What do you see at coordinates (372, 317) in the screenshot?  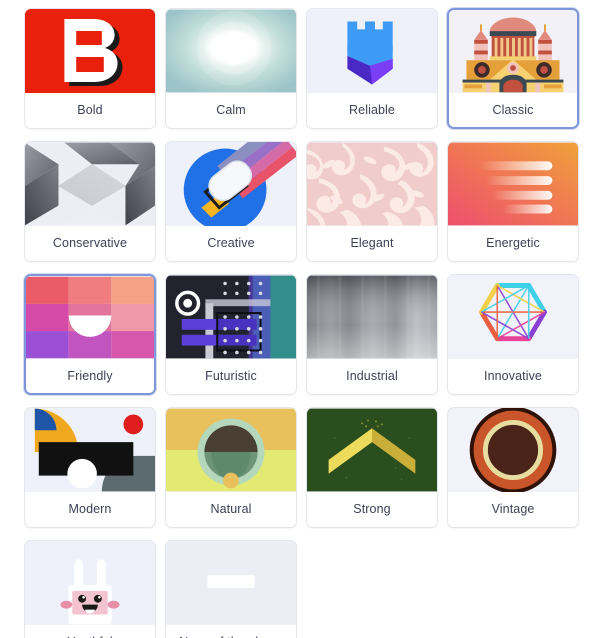 I see `industrial-metal-icon` at bounding box center [372, 317].